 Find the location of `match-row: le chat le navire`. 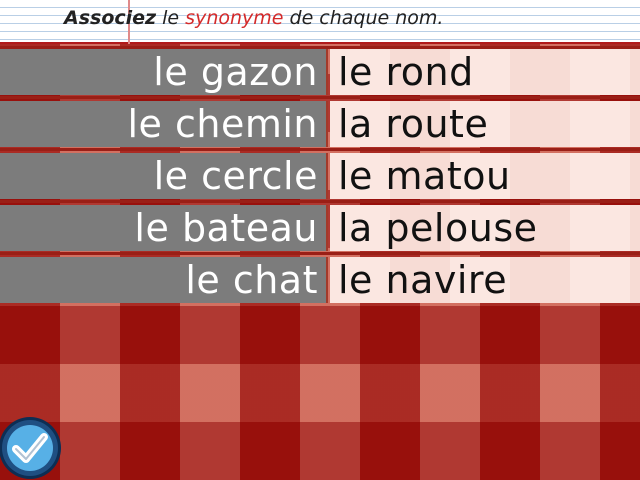

match-row: le chat le navire is located at coordinates (320, 280).